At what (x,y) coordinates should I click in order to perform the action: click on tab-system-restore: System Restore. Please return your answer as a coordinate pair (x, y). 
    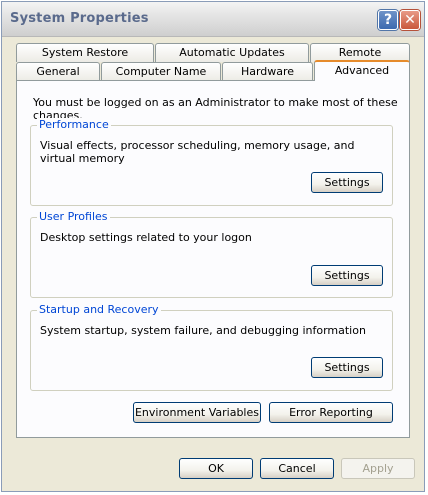
    Looking at the image, I should click on (85, 52).